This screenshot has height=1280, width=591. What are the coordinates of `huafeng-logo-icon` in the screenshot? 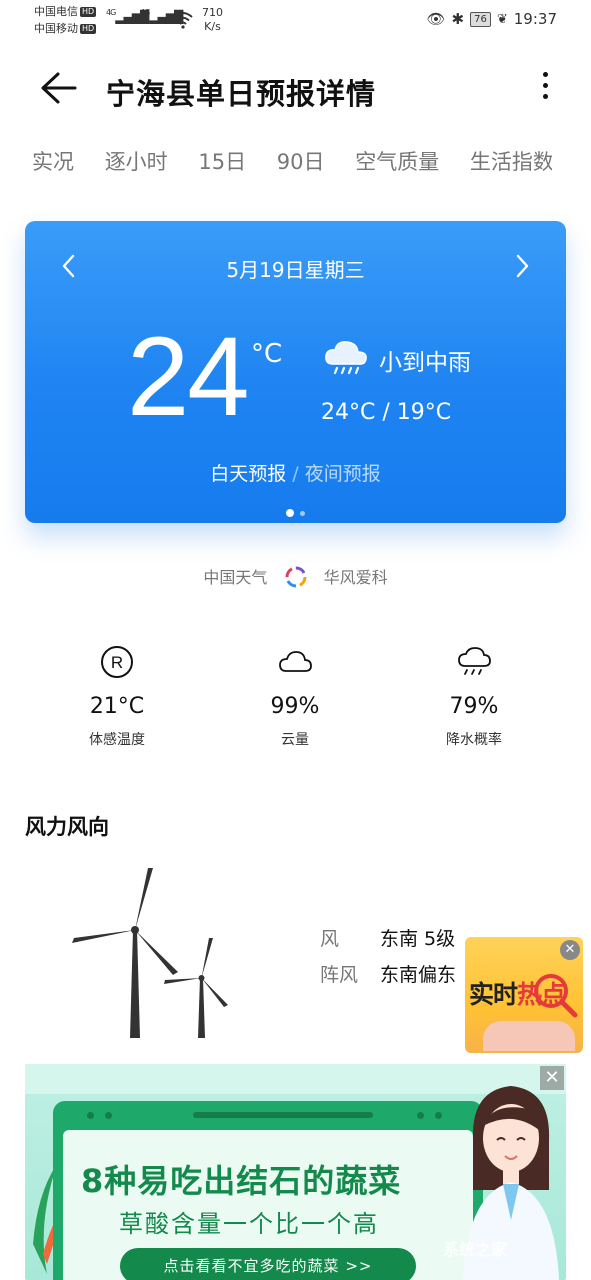 It's located at (295, 577).